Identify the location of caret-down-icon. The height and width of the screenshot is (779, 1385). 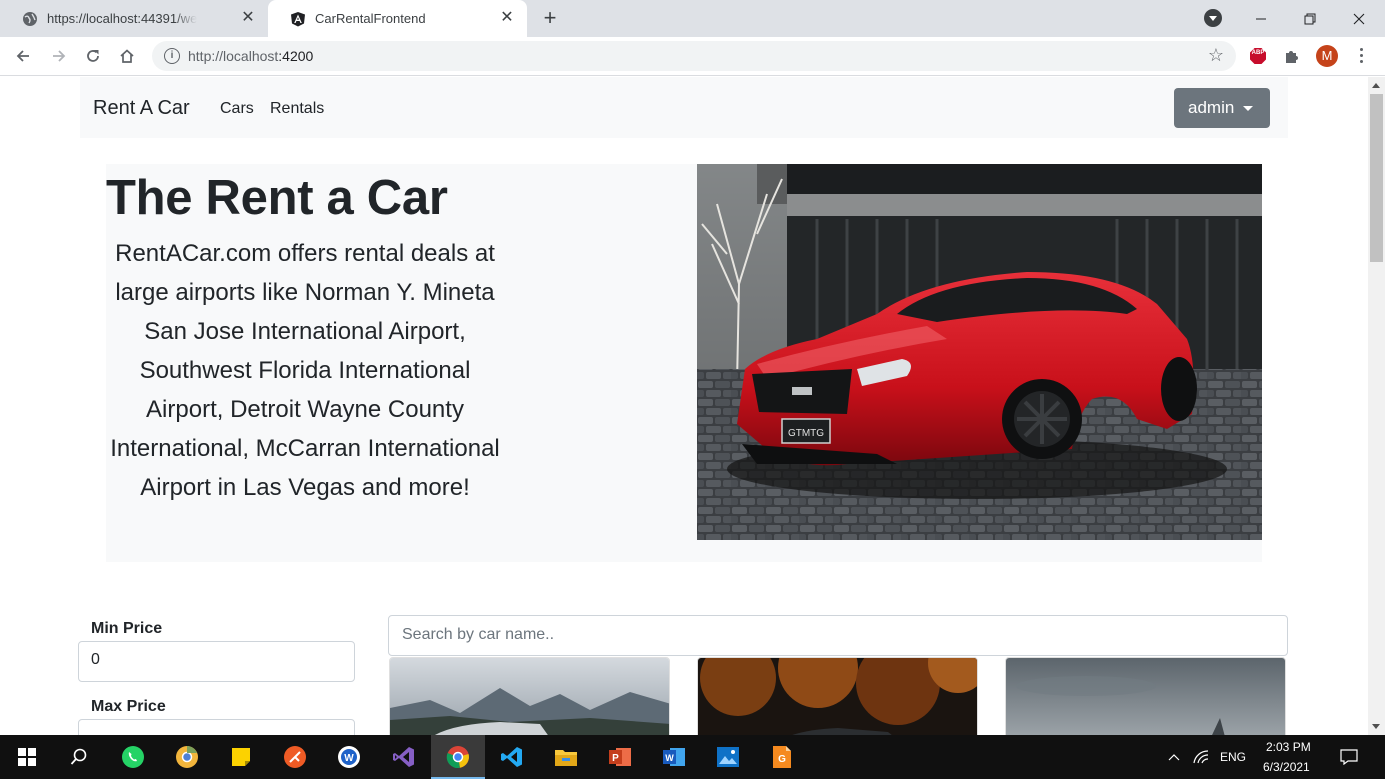
(1248, 108).